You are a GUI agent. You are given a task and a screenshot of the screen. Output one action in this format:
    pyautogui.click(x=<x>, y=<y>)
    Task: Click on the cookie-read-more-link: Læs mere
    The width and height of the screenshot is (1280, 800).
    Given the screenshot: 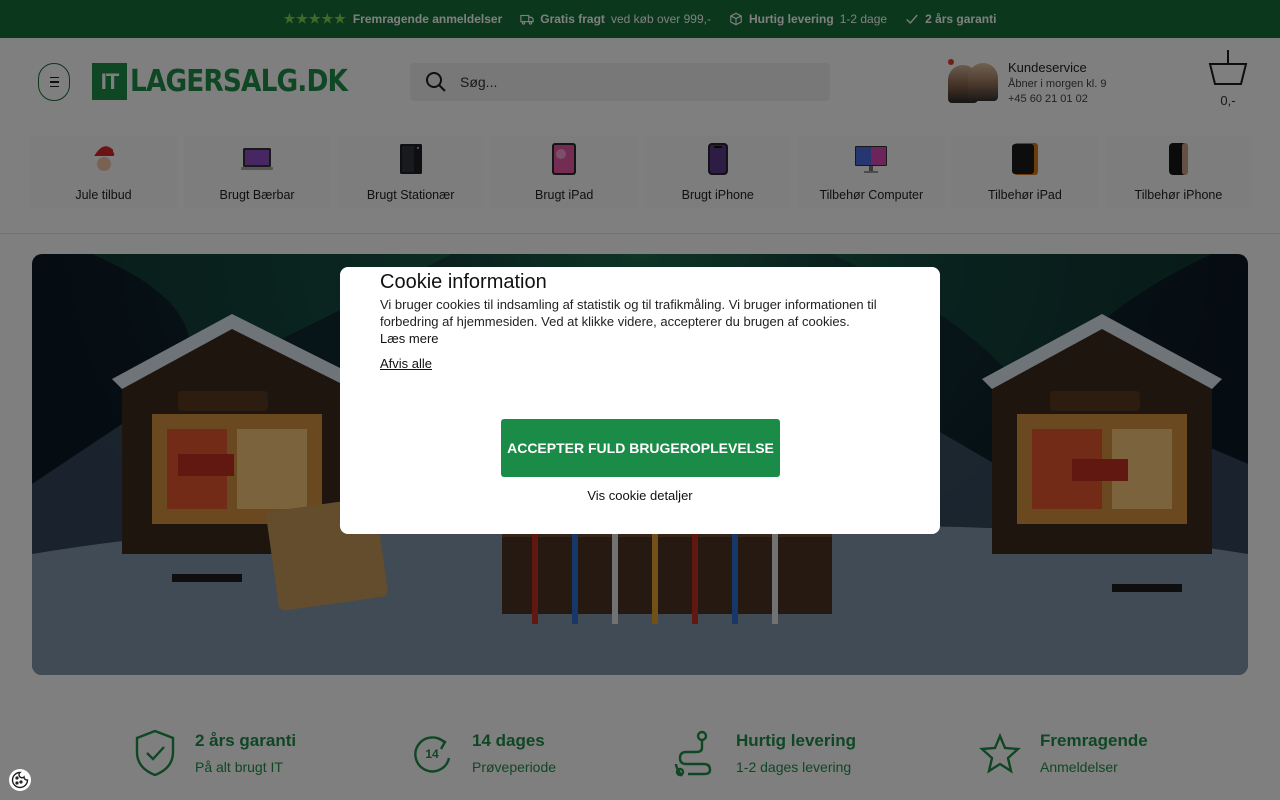 What is the action you would take?
    pyautogui.click(x=640, y=338)
    